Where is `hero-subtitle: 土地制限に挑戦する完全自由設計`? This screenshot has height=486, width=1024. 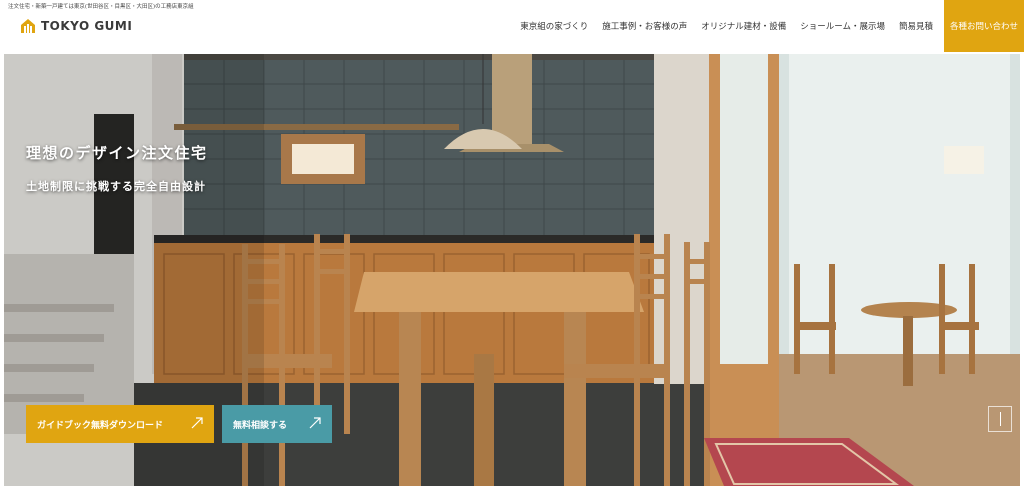
hero-subtitle: 土地制限に挑戦する完全自由設計 is located at coordinates (116, 186).